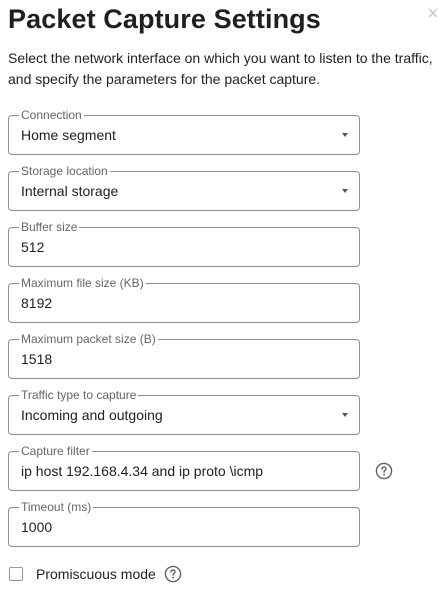  Describe the element at coordinates (79, 395) in the screenshot. I see `traffic-type-label: Traffic type to capture` at that location.